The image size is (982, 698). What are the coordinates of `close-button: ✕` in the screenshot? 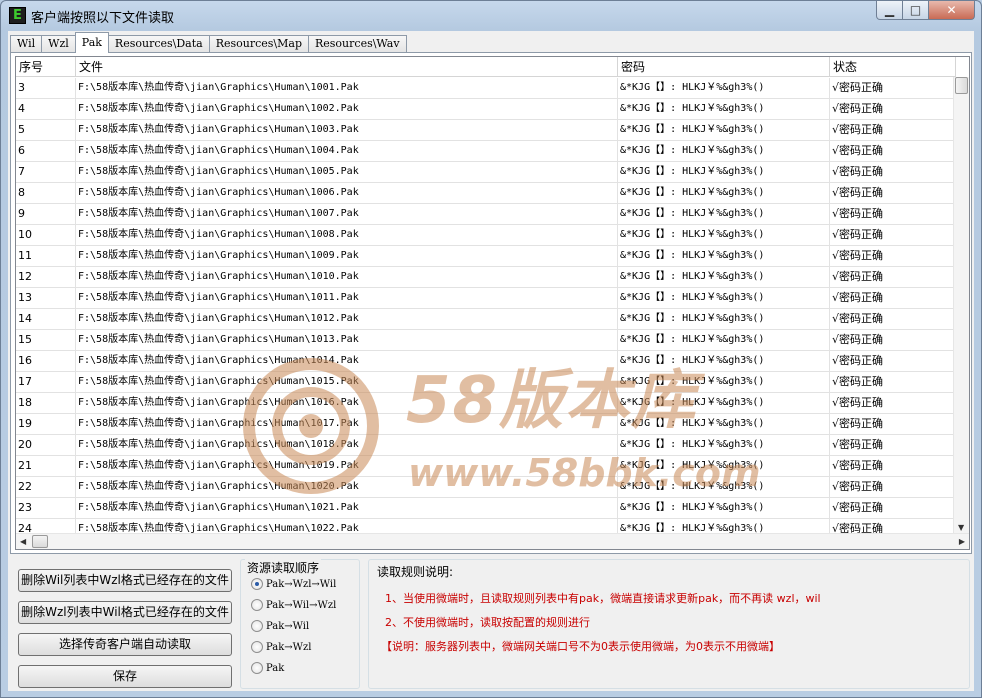 It's located at (952, 10).